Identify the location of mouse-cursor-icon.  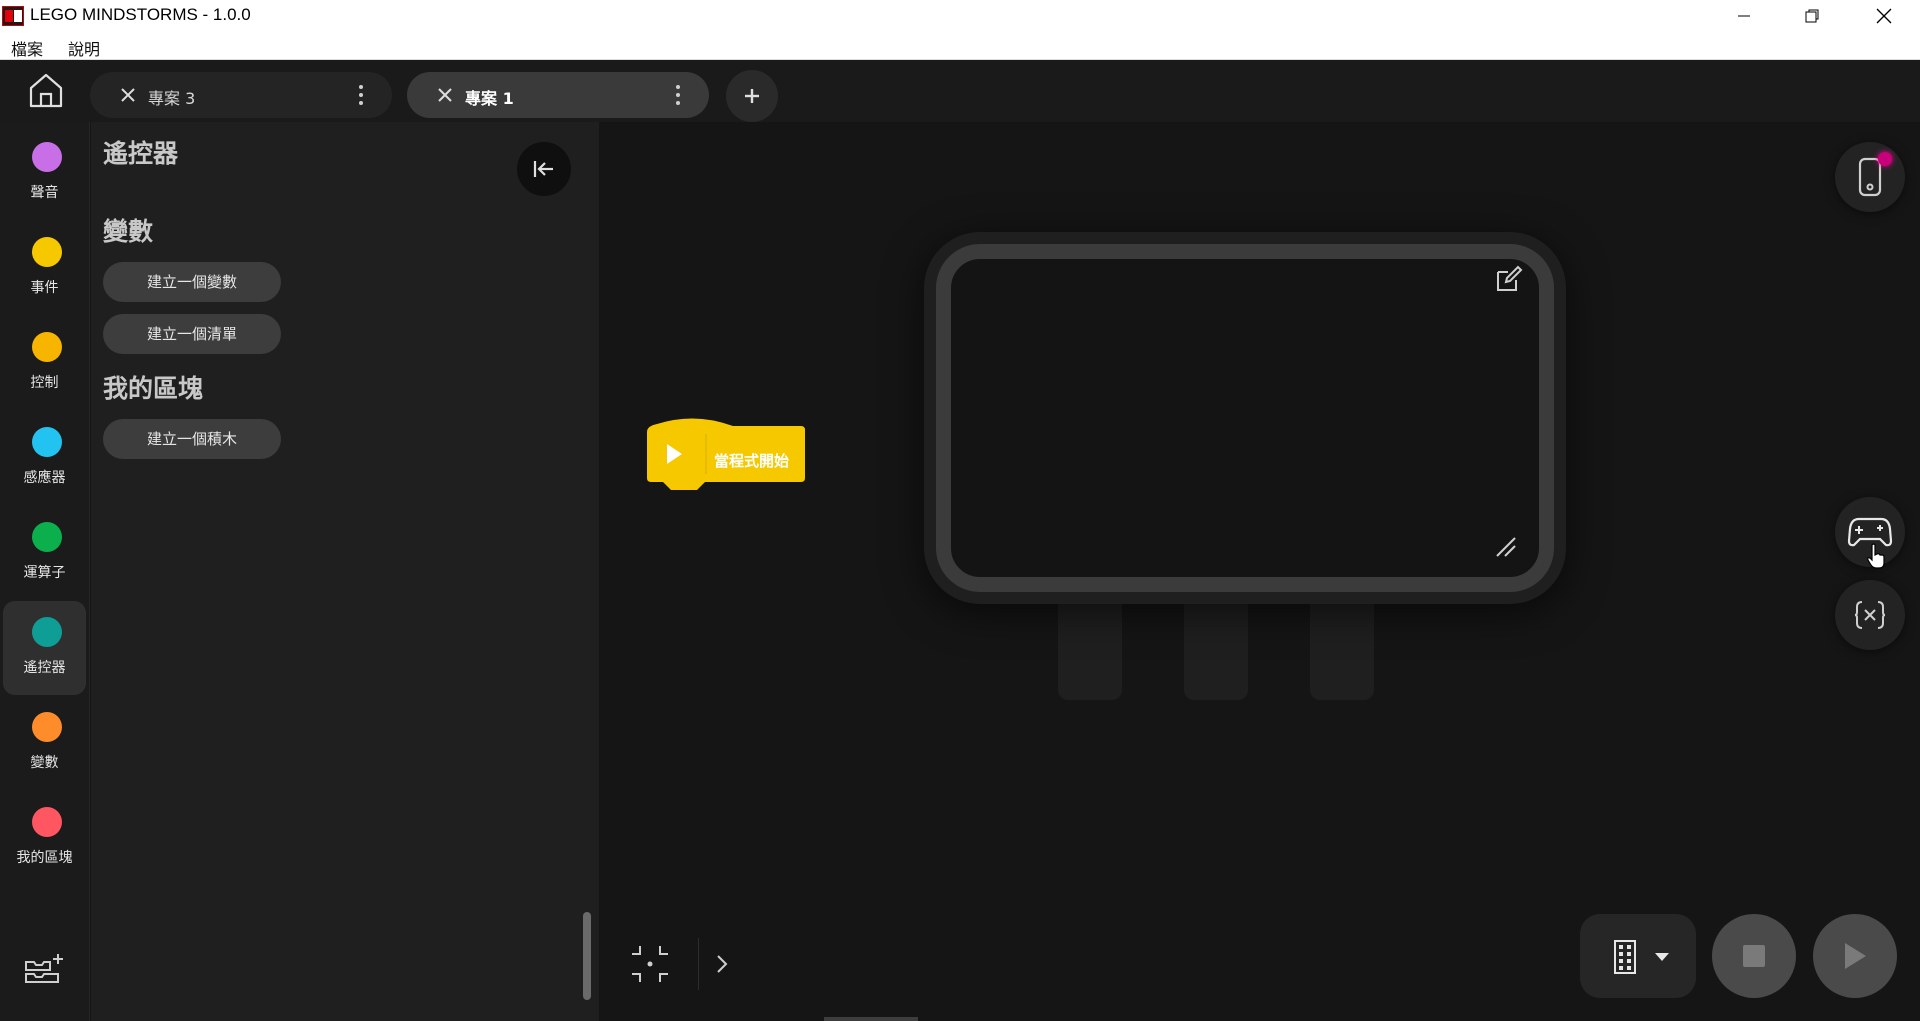
(1876, 556).